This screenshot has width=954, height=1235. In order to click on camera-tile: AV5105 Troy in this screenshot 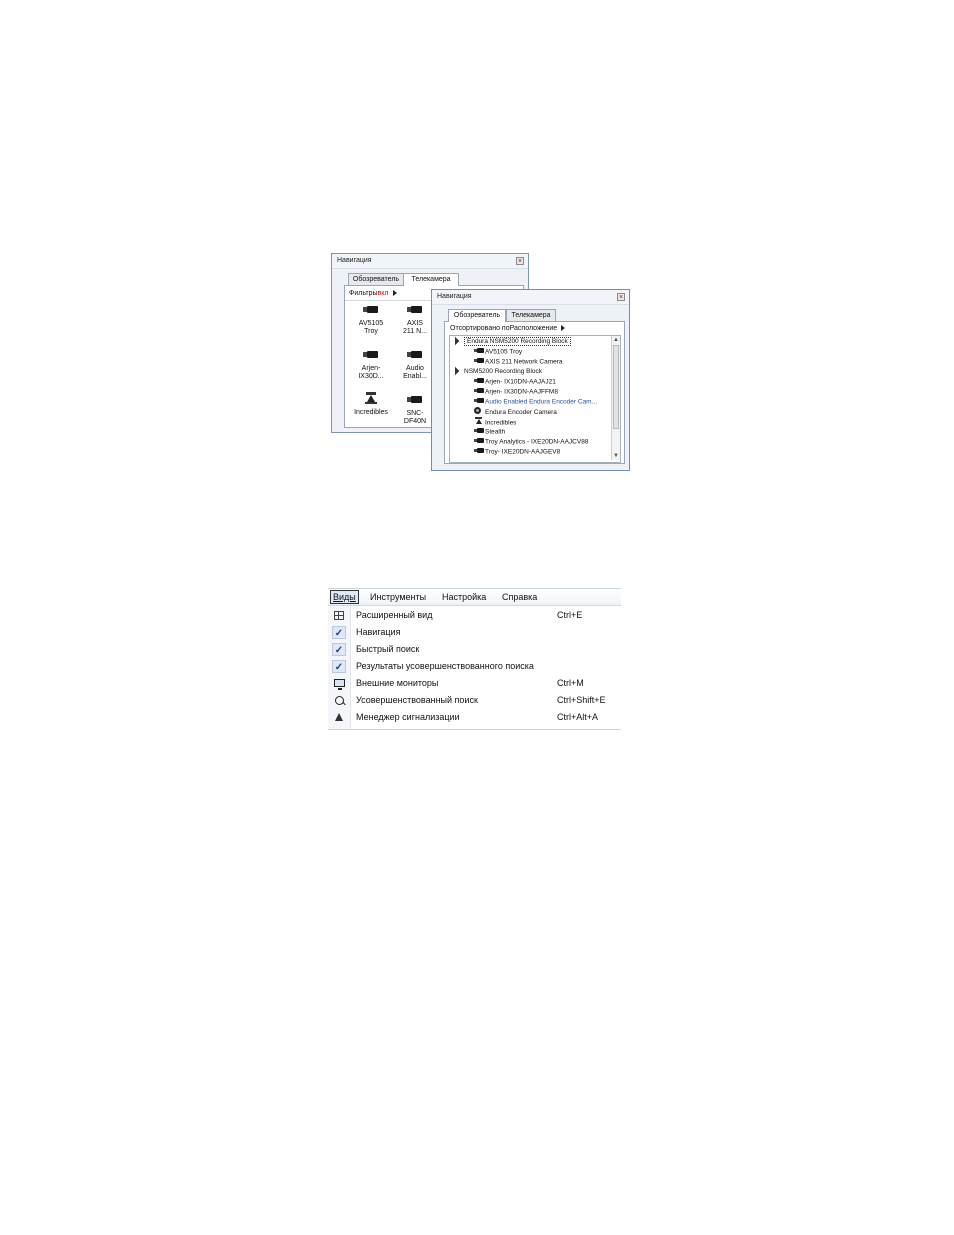, I will do `click(371, 321)`.